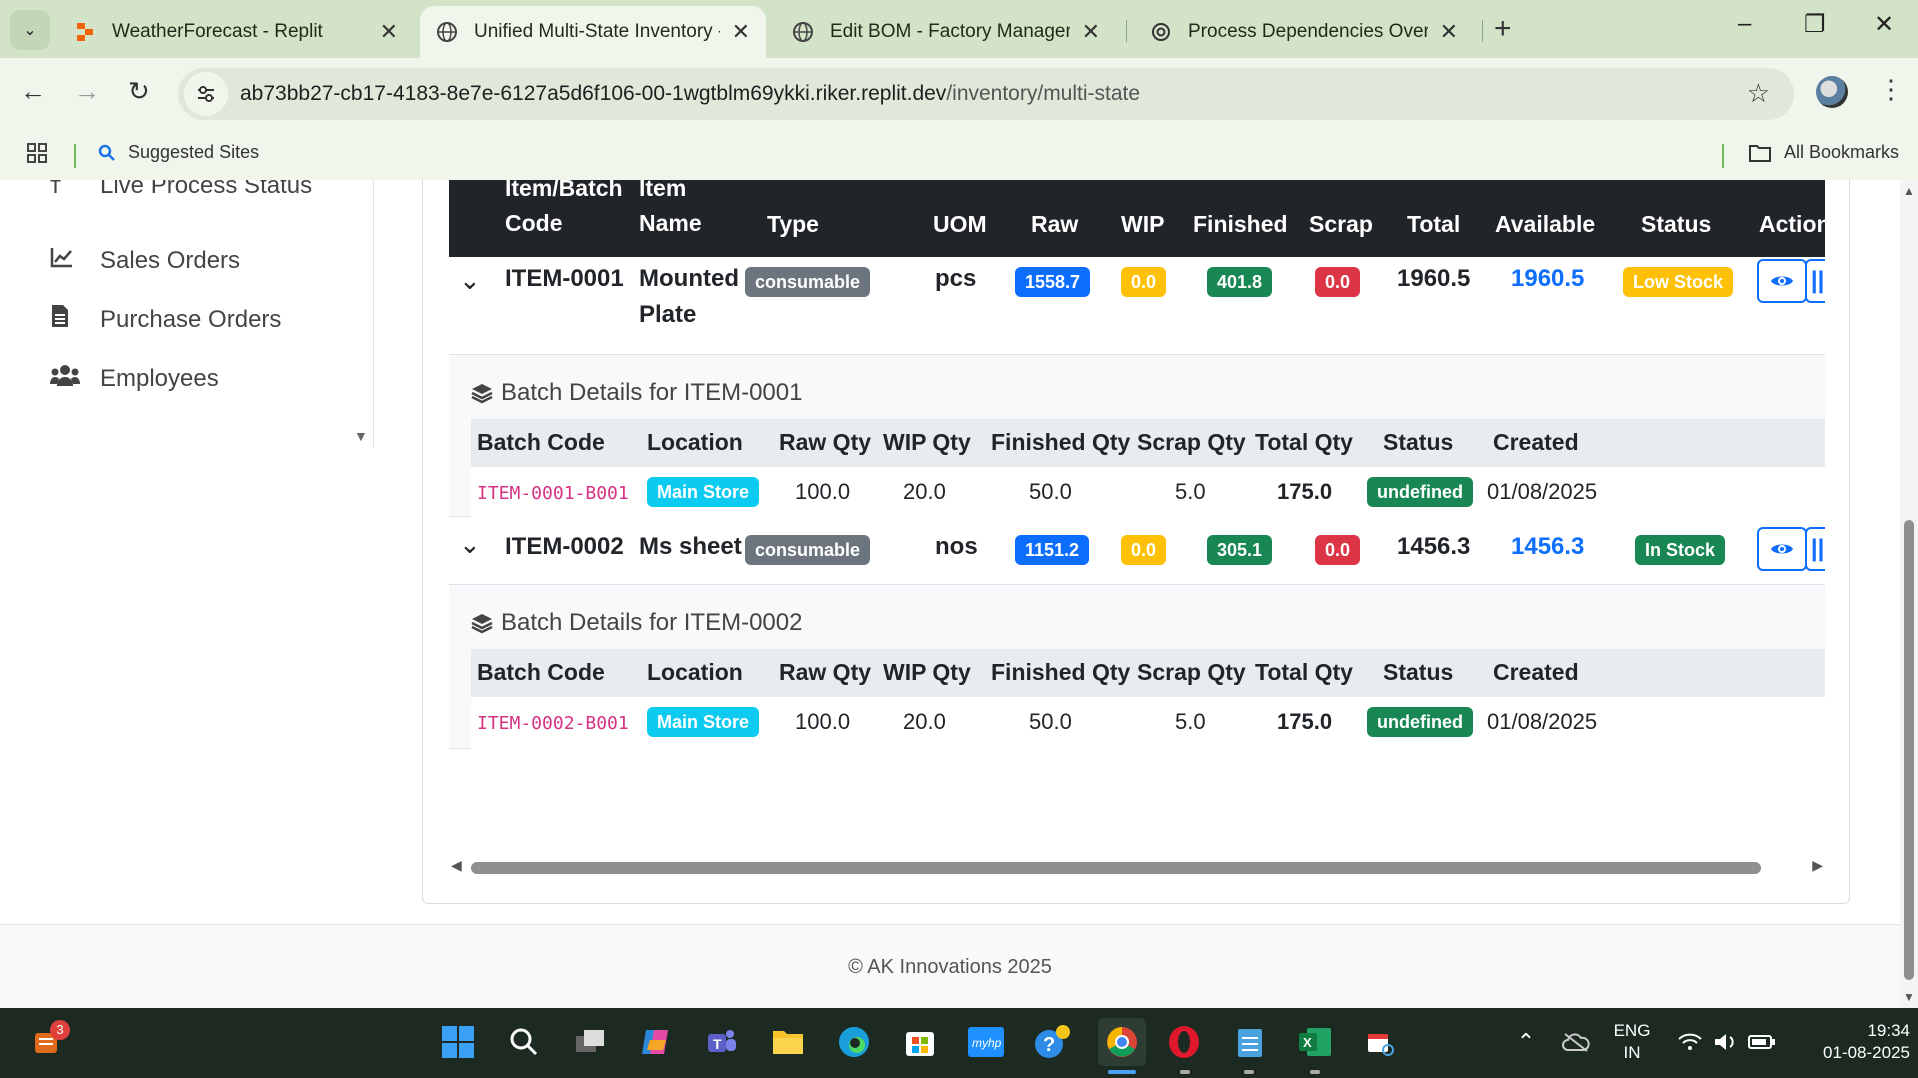  Describe the element at coordinates (1891, 89) in the screenshot. I see `browser-menu-button: ⋮` at that location.